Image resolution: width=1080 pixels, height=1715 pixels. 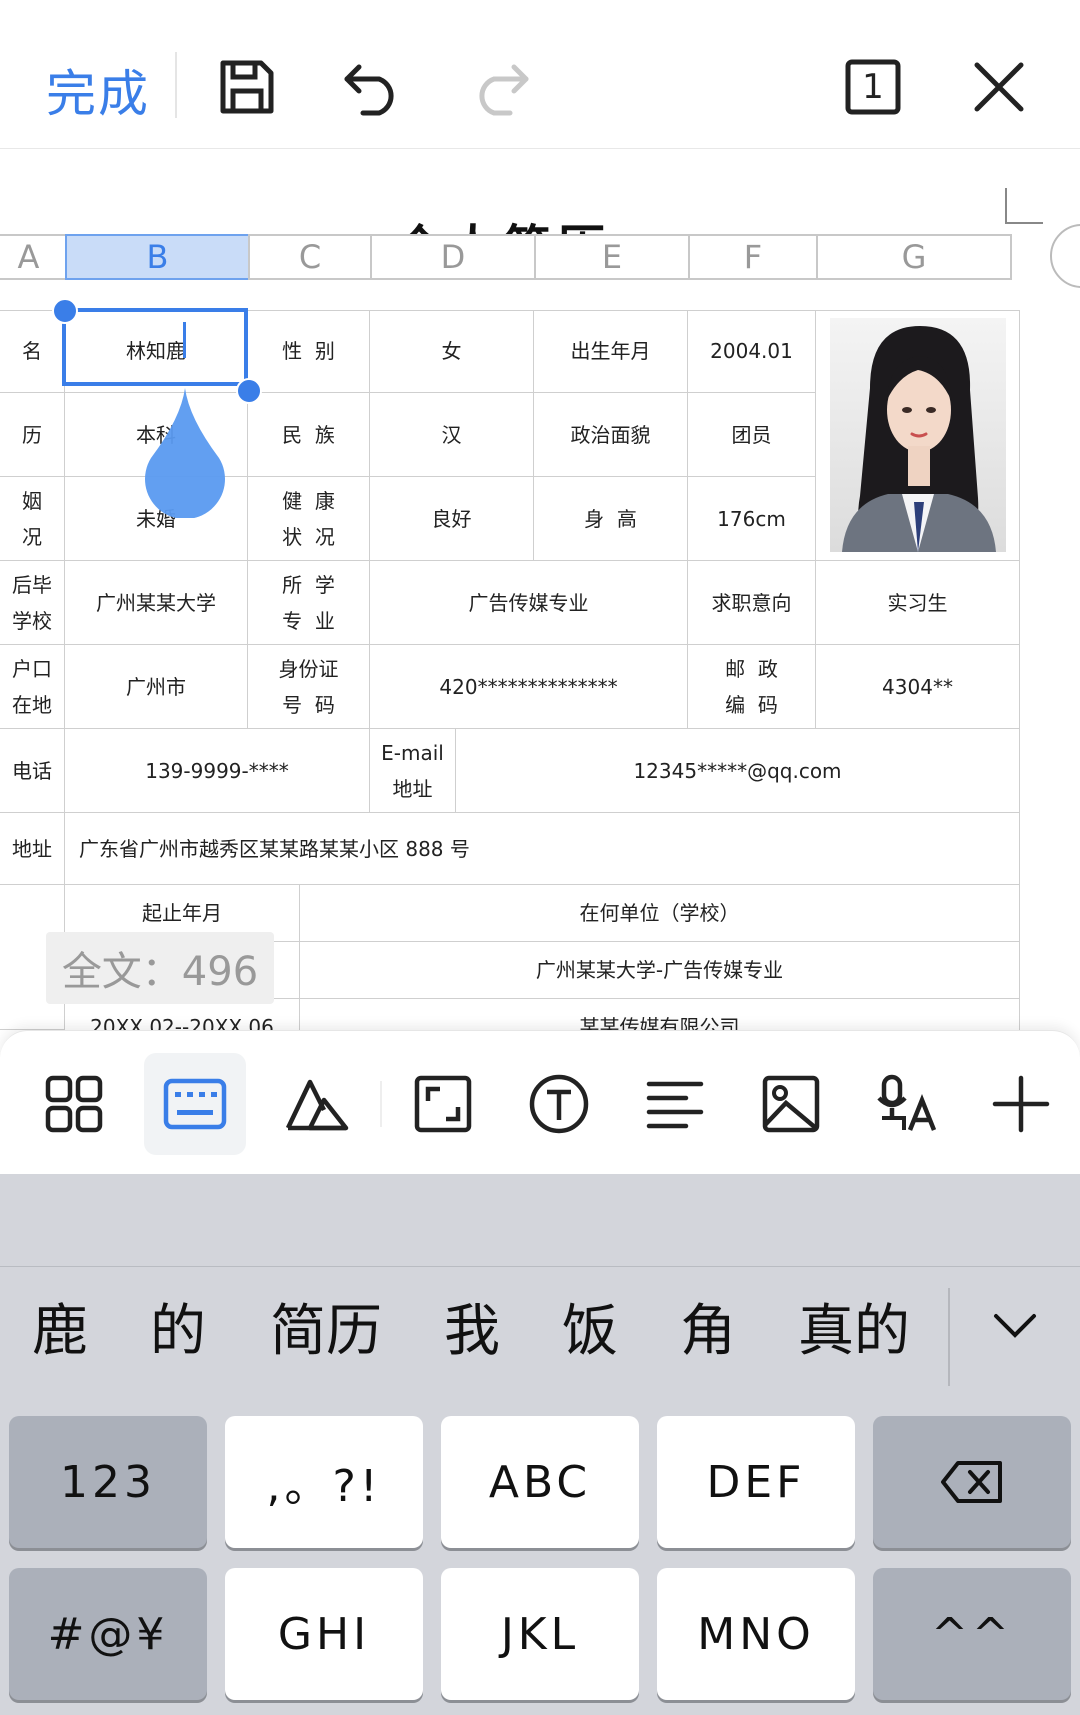 What do you see at coordinates (324, 1634) in the screenshot?
I see `key-ghi: GHI` at bounding box center [324, 1634].